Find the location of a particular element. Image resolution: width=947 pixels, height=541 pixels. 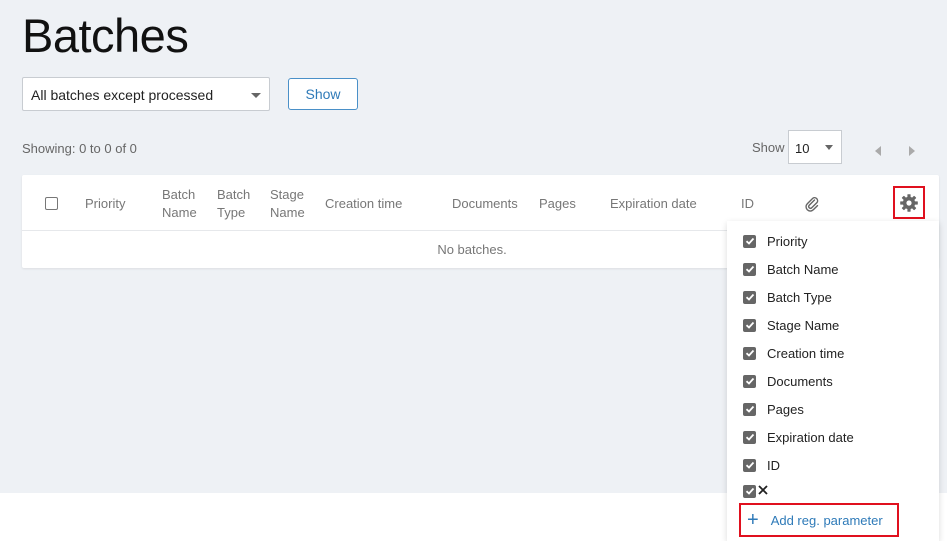

chevron-left-icon is located at coordinates (878, 151).